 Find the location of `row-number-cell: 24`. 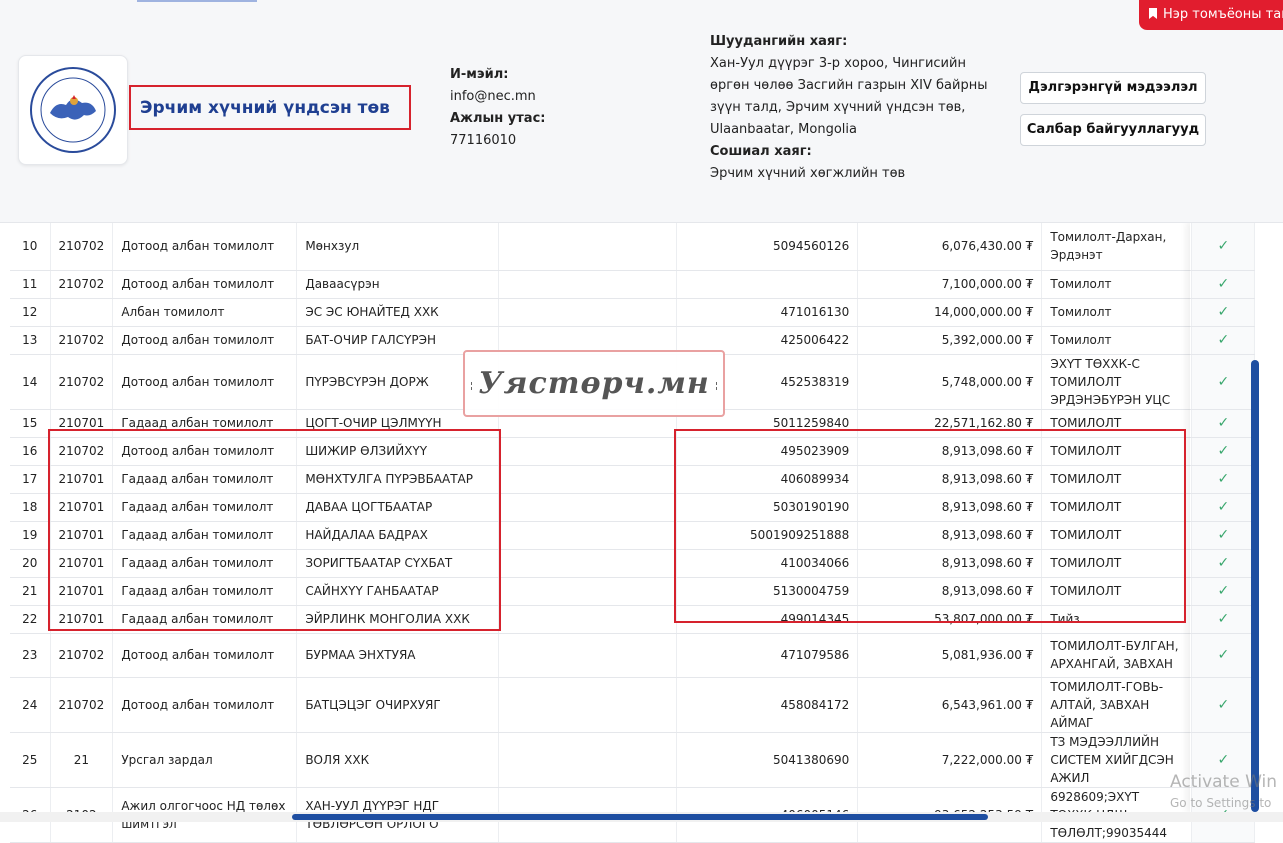

row-number-cell: 24 is located at coordinates (30, 705).